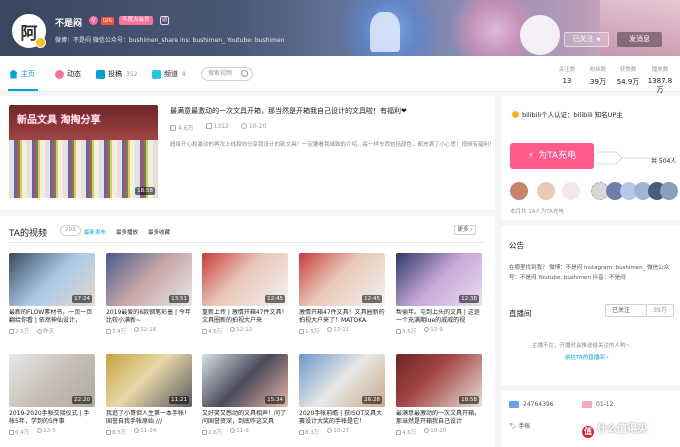 The width and height of the screenshot is (680, 447). I want to click on video-title: 2020手帐前瞻 | 获ISOT文具大赛设计大奖的手帐是它！, so click(342, 418).